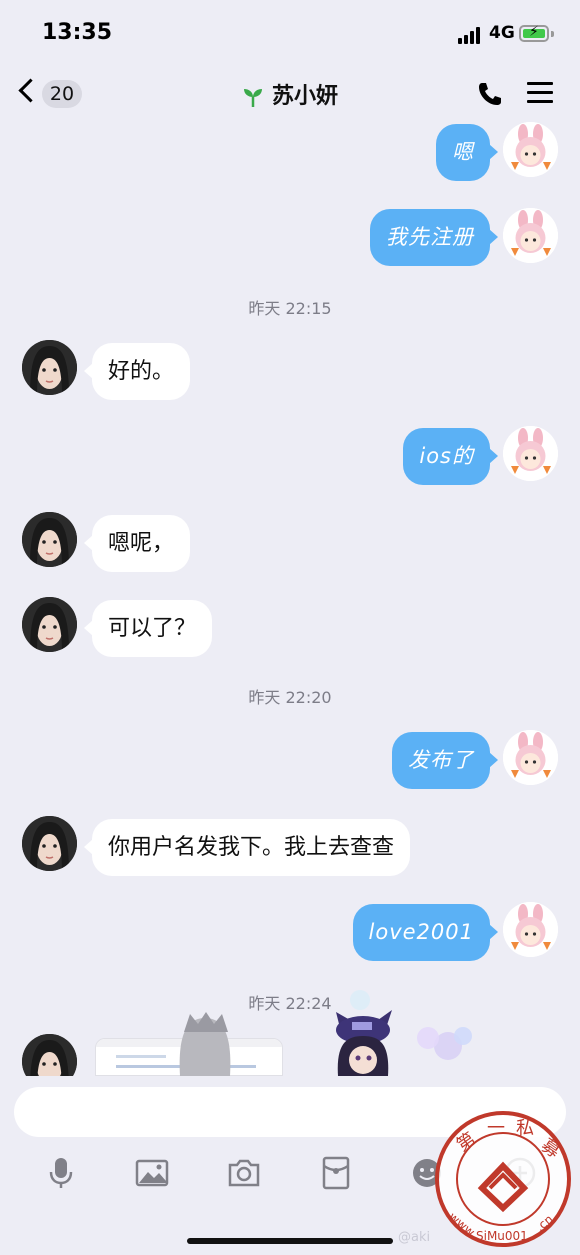  Describe the element at coordinates (152, 1173) in the screenshot. I see `image-icon` at that location.